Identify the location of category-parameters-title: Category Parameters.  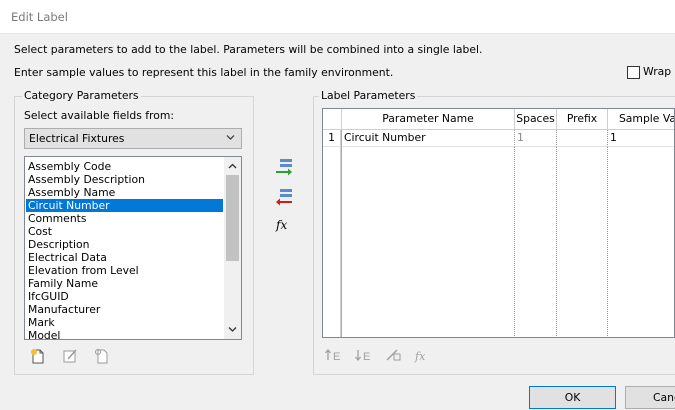
(81, 95).